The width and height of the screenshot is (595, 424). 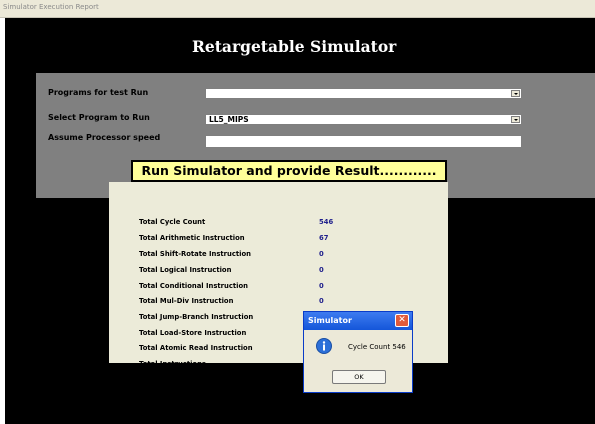 What do you see at coordinates (193, 333) in the screenshot?
I see `stat-label-load-store: Total Load-Store Instruction` at bounding box center [193, 333].